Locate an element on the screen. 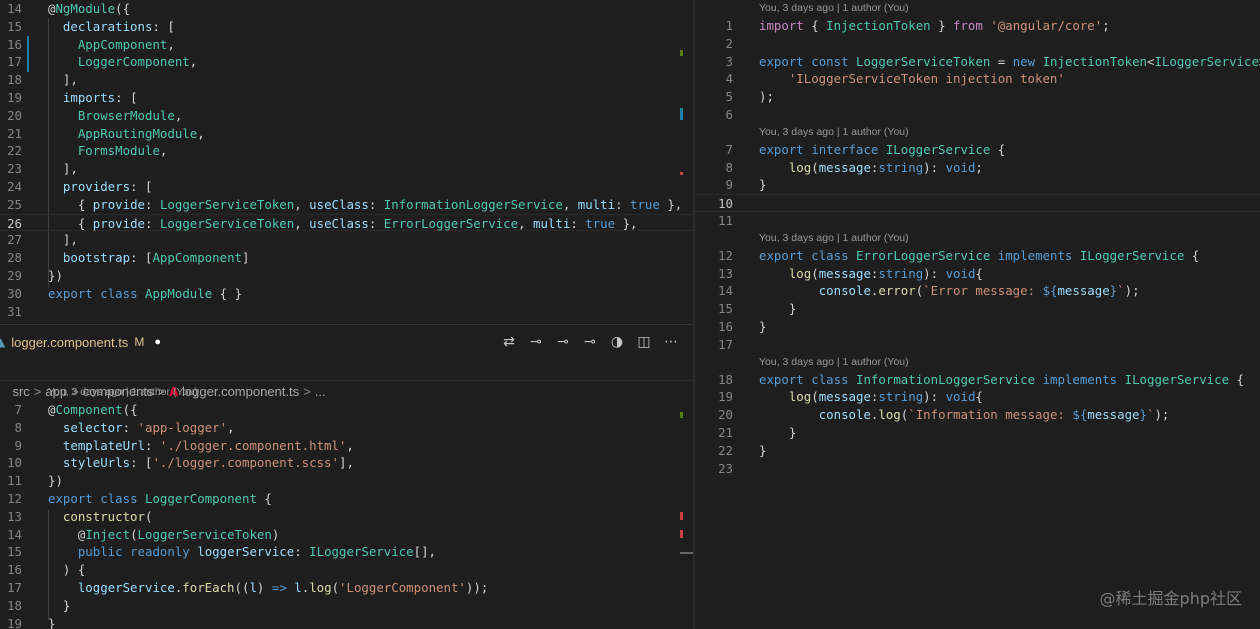 This screenshot has height=629, width=1260. timeline-icon: ⊸ is located at coordinates (563, 342).